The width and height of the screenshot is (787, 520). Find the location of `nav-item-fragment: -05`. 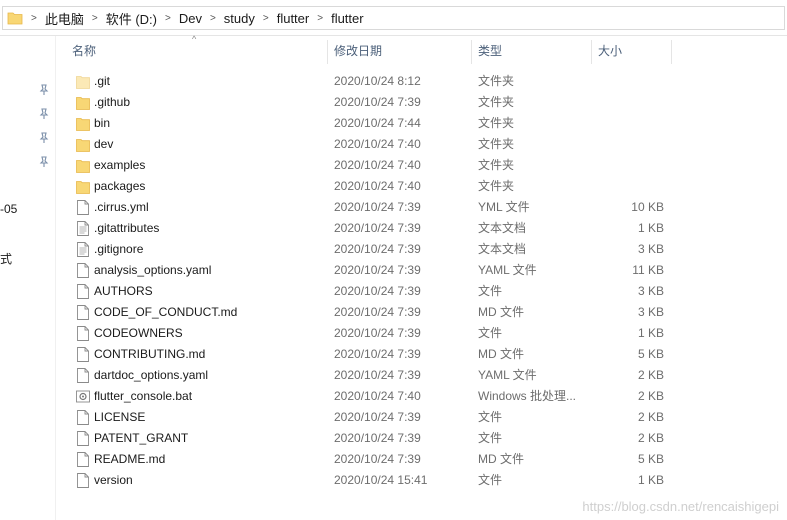

nav-item-fragment: -05 is located at coordinates (8, 209).